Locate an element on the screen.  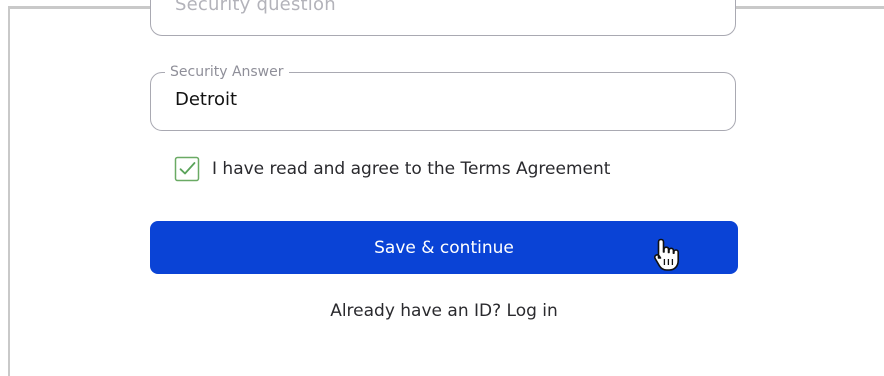
login-link: Already have an ID? Log in is located at coordinates (444, 311).